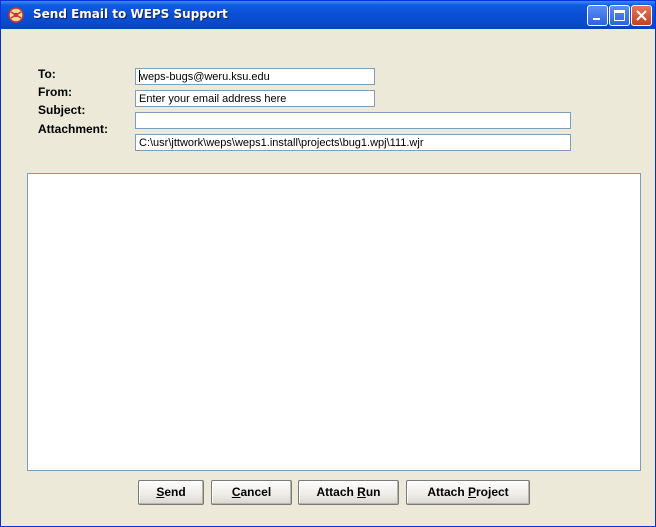 Image resolution: width=656 pixels, height=527 pixels. Describe the element at coordinates (471, 492) in the screenshot. I see `attach-project-button-mnemonic: P` at that location.